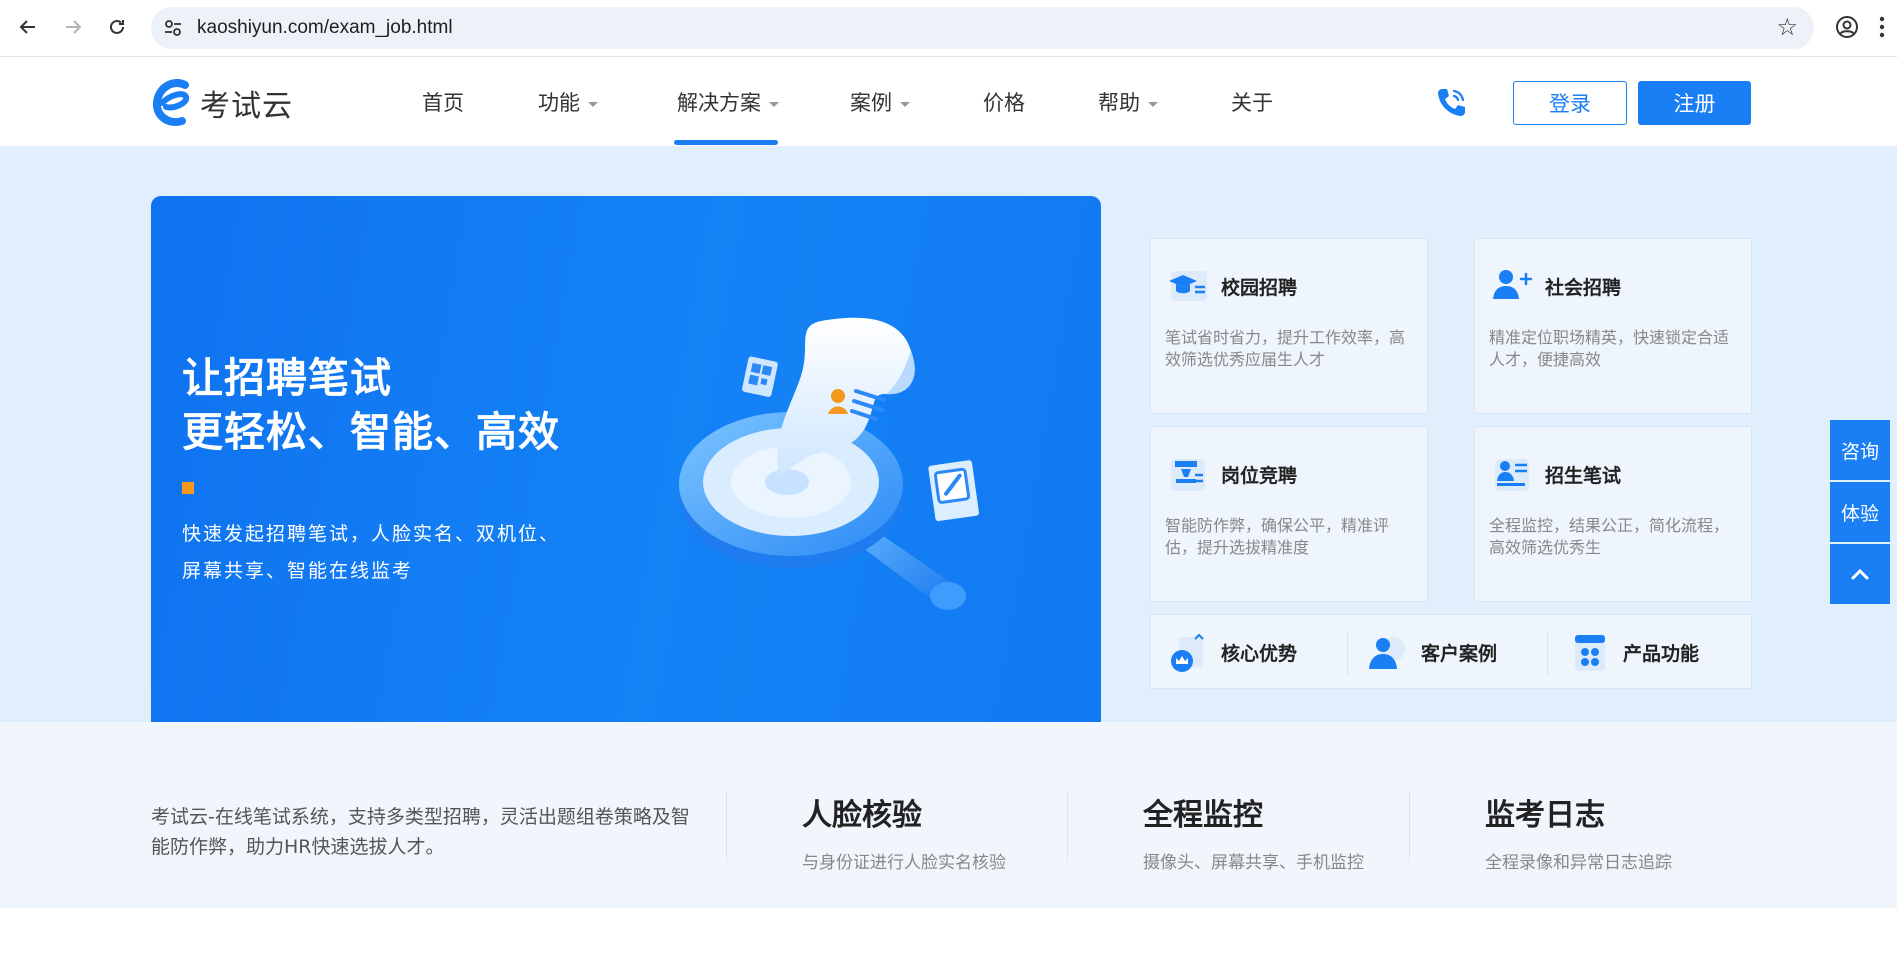 The height and width of the screenshot is (961, 1897). What do you see at coordinates (1578, 863) in the screenshot?
I see `feature-subtitle: 全程录像和异常日志追踪` at bounding box center [1578, 863].